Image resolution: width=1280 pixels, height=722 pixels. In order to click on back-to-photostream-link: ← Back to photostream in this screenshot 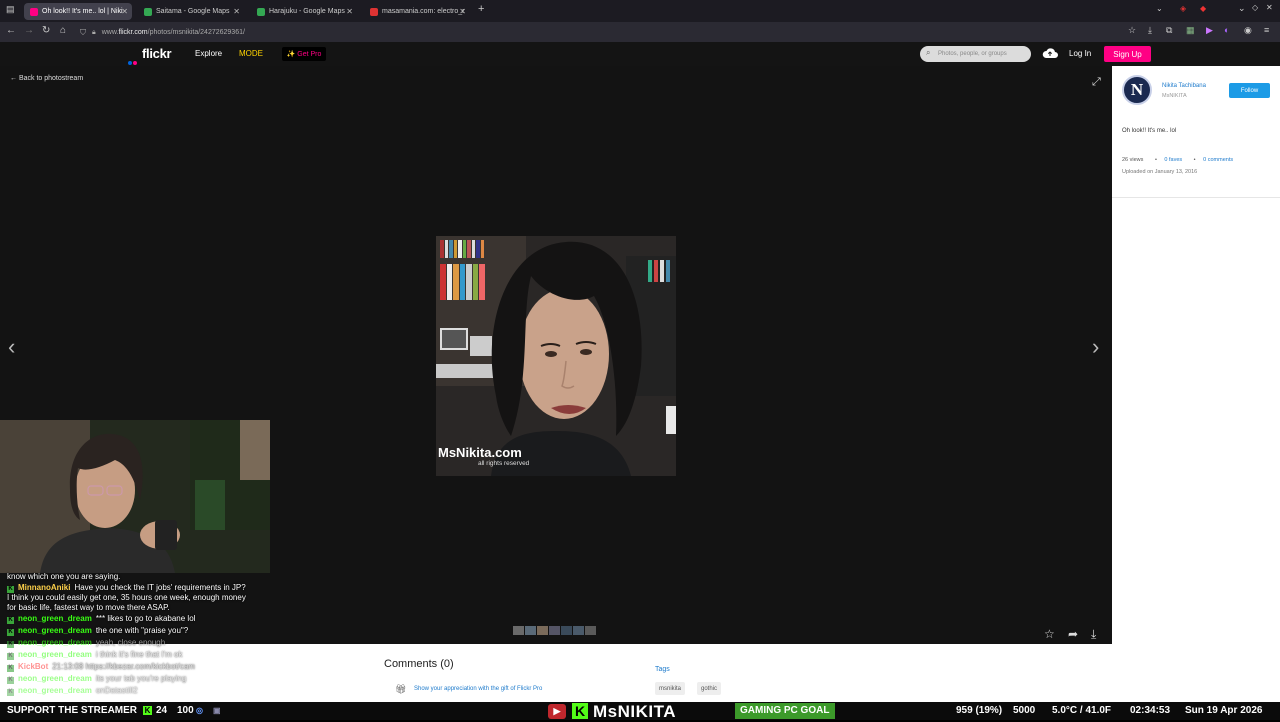, I will do `click(46, 78)`.